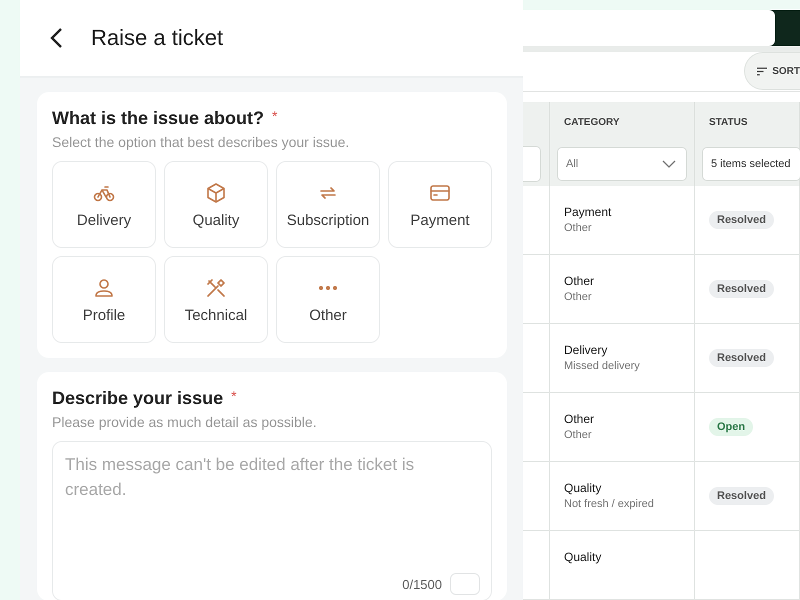  I want to click on attach-button, so click(465, 584).